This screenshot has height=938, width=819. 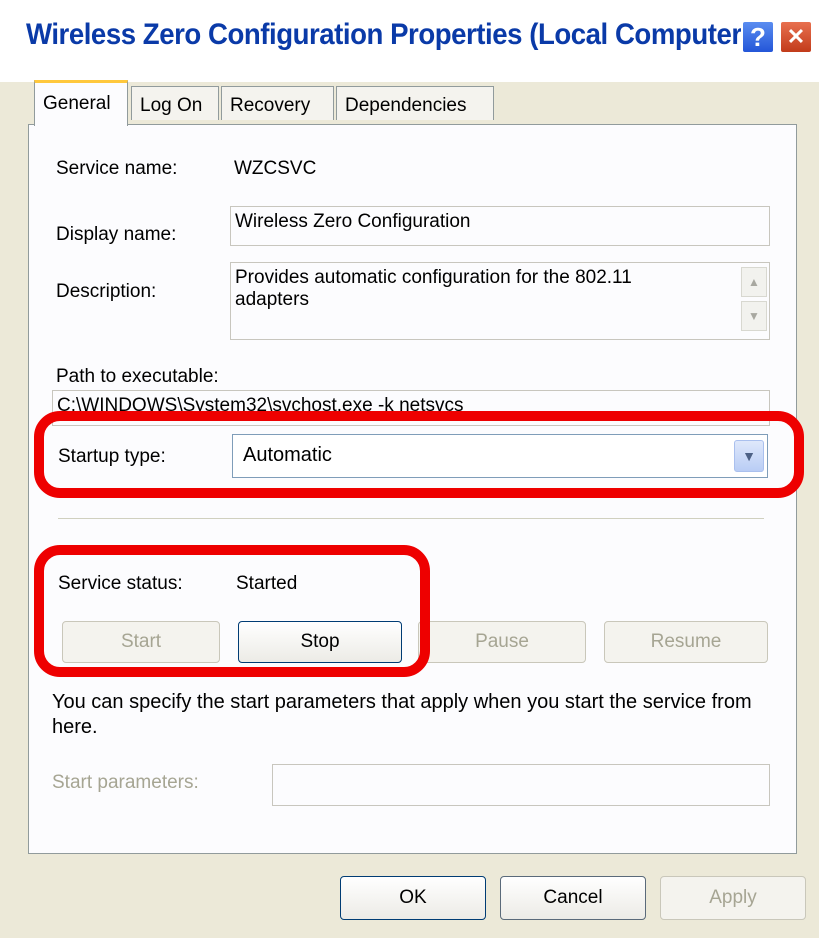 What do you see at coordinates (232, 611) in the screenshot?
I see `service-status-highlight` at bounding box center [232, 611].